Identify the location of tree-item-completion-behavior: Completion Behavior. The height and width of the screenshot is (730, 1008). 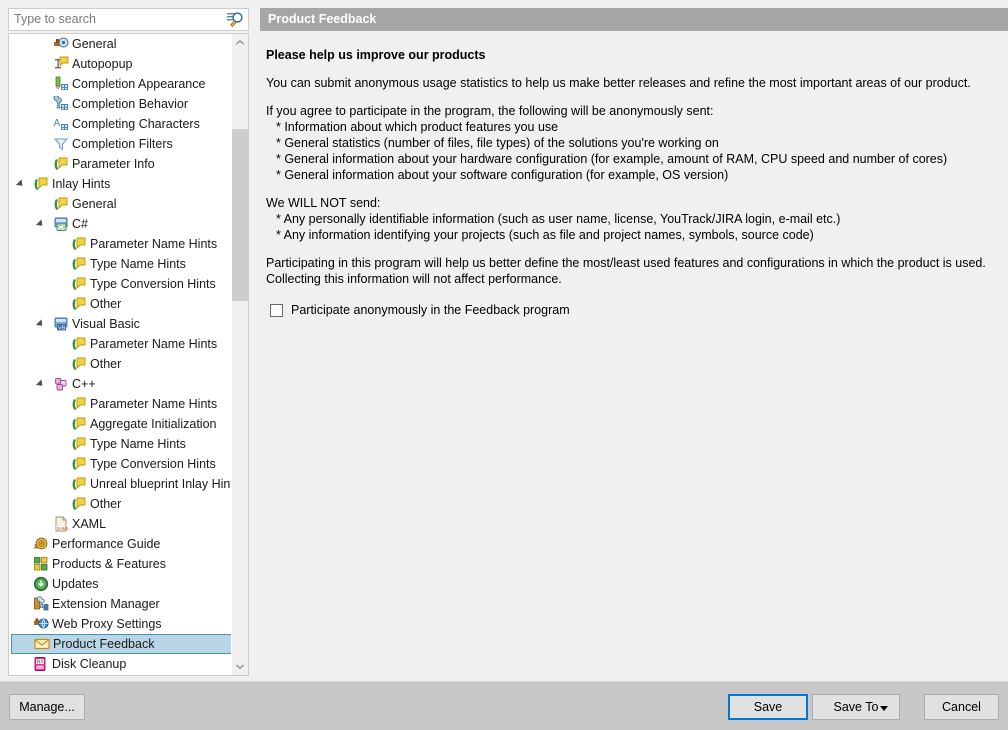
(120, 104).